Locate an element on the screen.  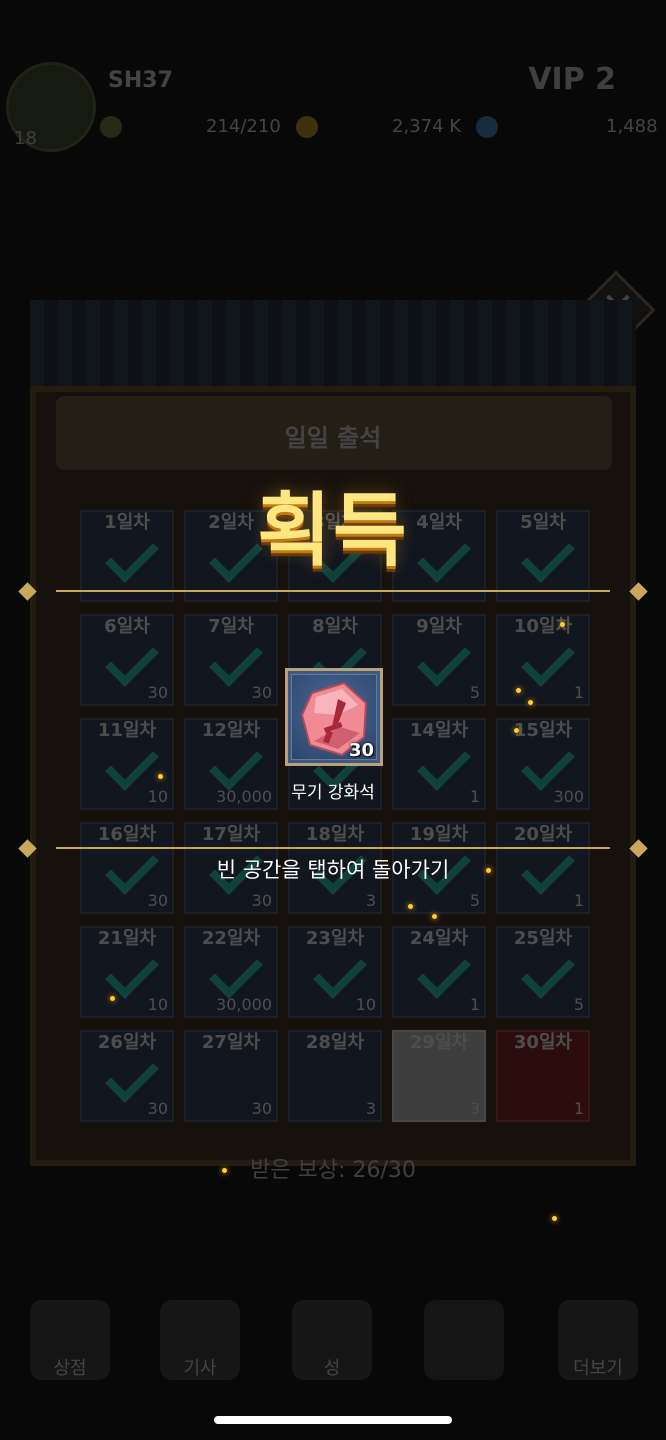
item-count: 30 is located at coordinates (361, 750).